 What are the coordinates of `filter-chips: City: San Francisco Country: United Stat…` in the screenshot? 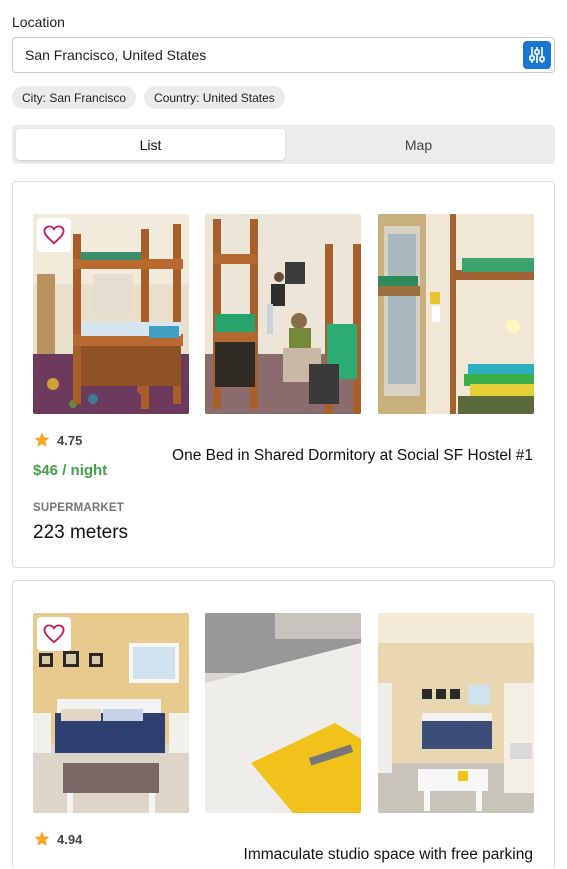 It's located at (148, 97).